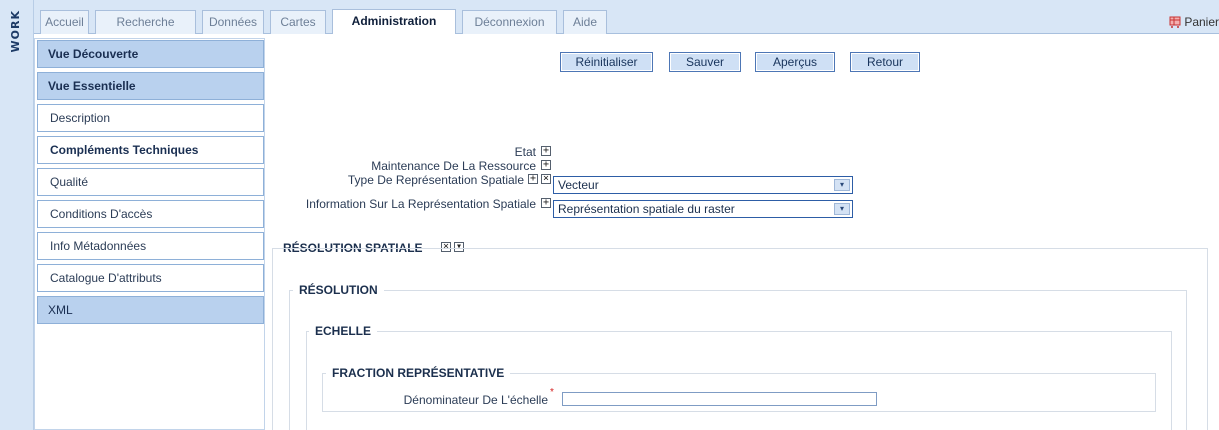 Image resolution: width=1219 pixels, height=430 pixels. I want to click on sidebar-item-conditions-acces: Conditions D'accès, so click(150, 214).